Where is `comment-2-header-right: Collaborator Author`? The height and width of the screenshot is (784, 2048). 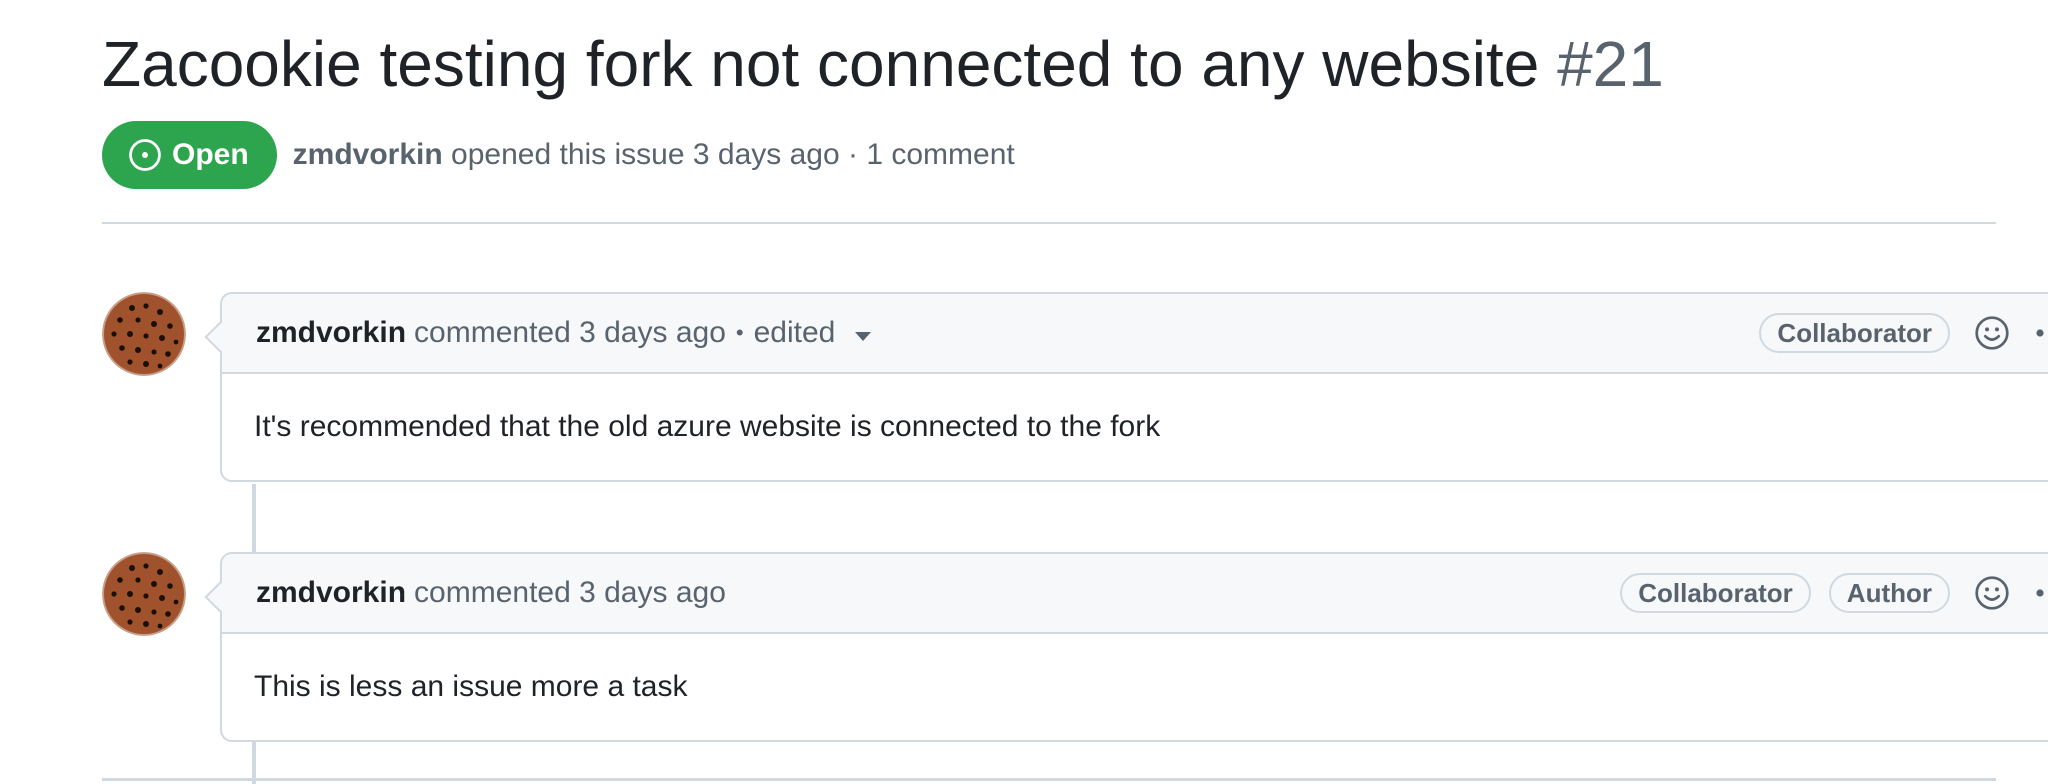
comment-2-header-right: Collaborator Author is located at coordinates (1825, 593).